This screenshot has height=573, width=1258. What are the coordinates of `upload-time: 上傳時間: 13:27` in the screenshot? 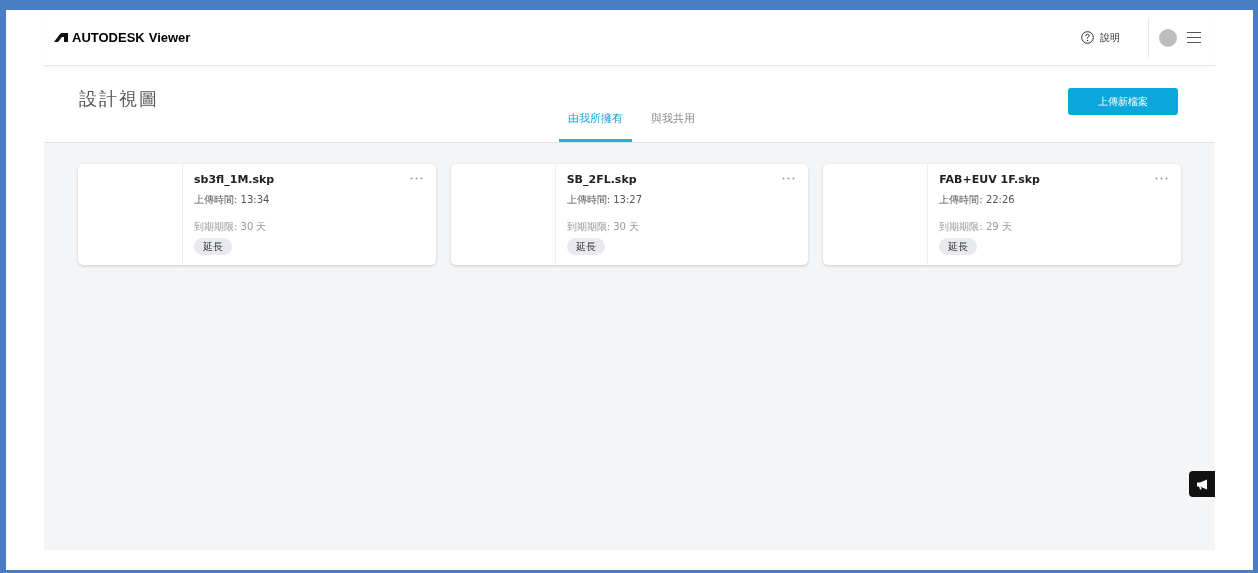 It's located at (604, 199).